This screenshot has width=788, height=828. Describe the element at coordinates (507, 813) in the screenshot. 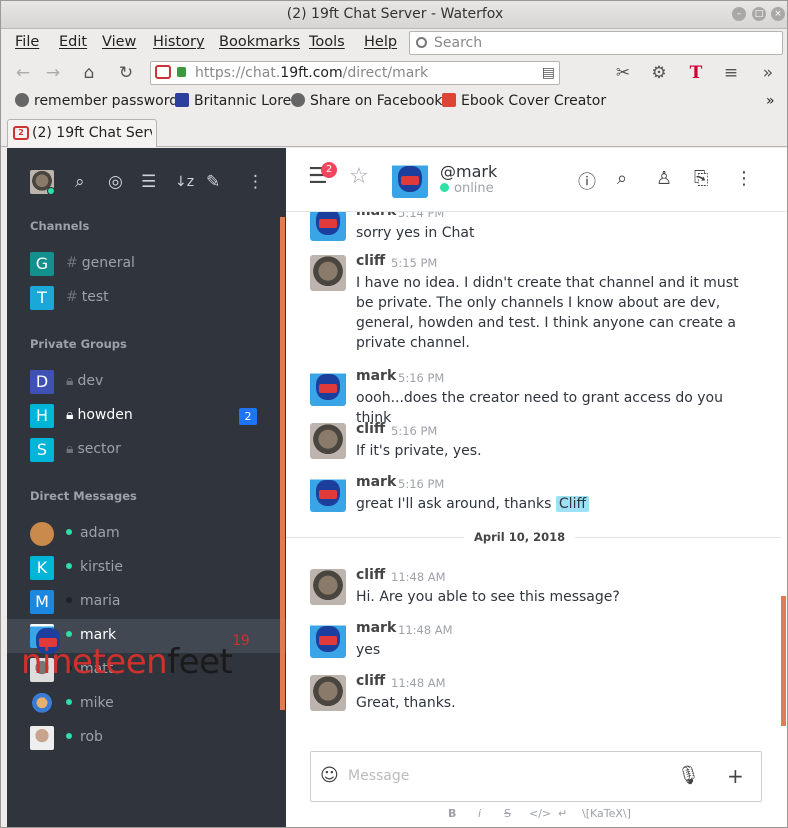

I see `strike-format-button: S` at that location.